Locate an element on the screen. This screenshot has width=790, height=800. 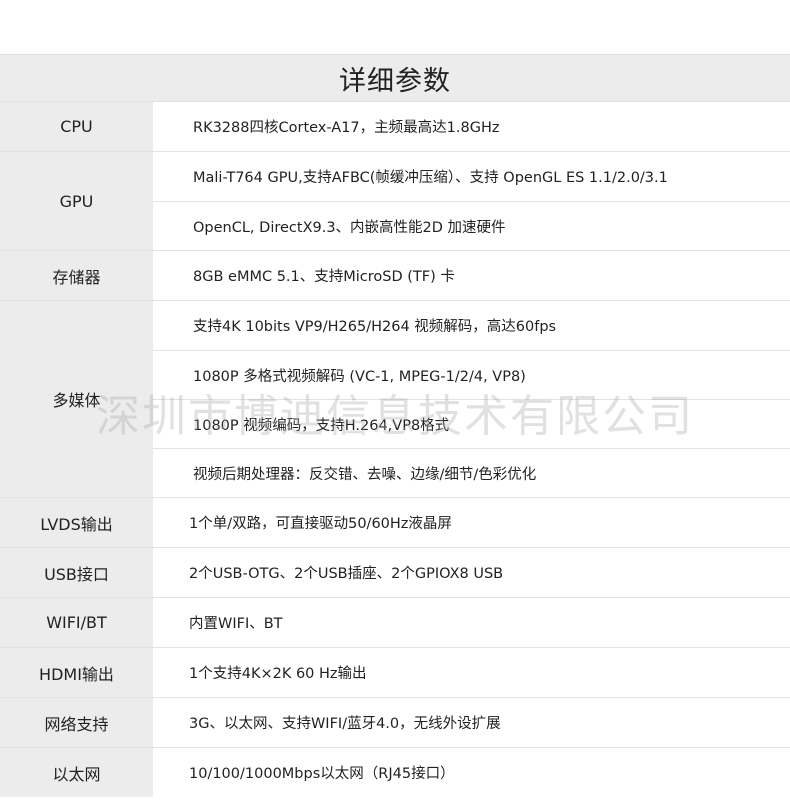
spec-values-storage: 8GB eMMC 5.1、支持MicroSD (TF) 卡 is located at coordinates (471, 275).